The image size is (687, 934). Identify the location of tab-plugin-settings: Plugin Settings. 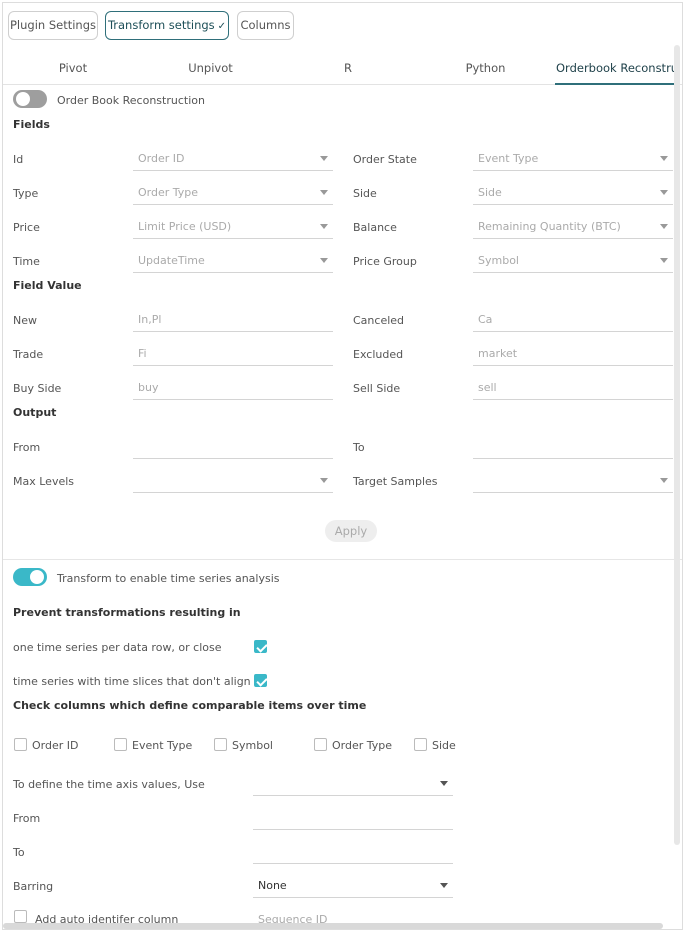
(53, 25).